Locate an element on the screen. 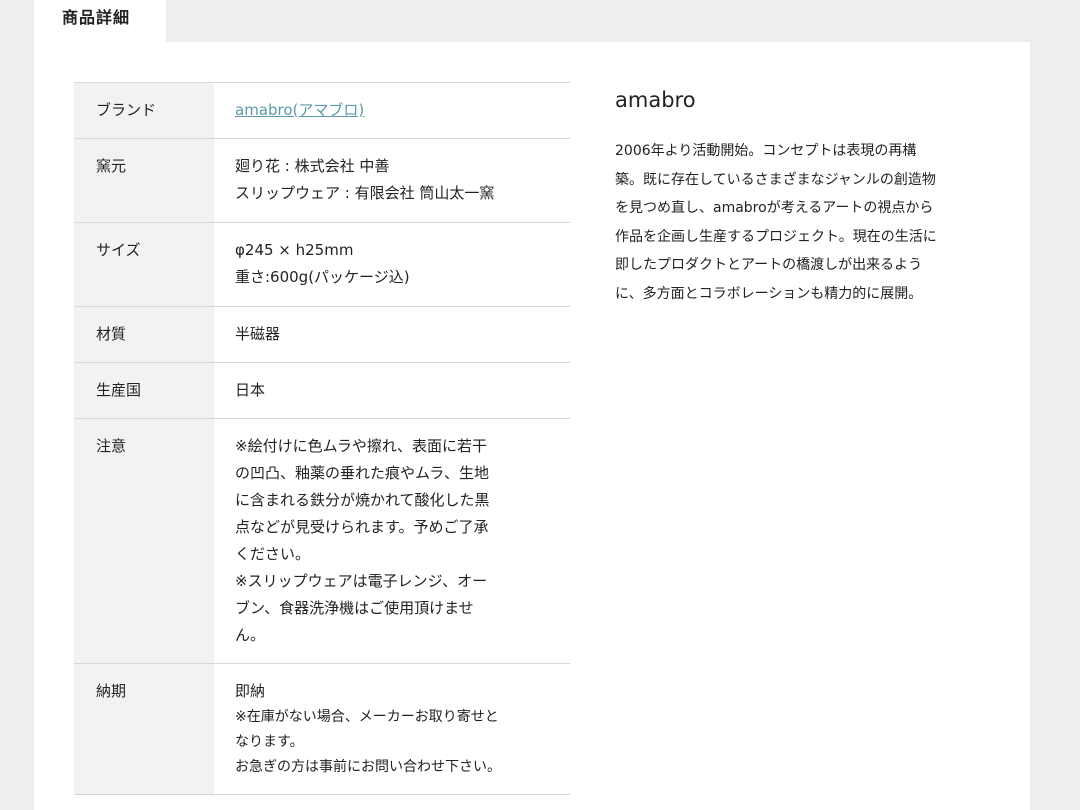 The width and height of the screenshot is (1080, 810). spec-value-brand: amabro(アマブロ) is located at coordinates (392, 110).